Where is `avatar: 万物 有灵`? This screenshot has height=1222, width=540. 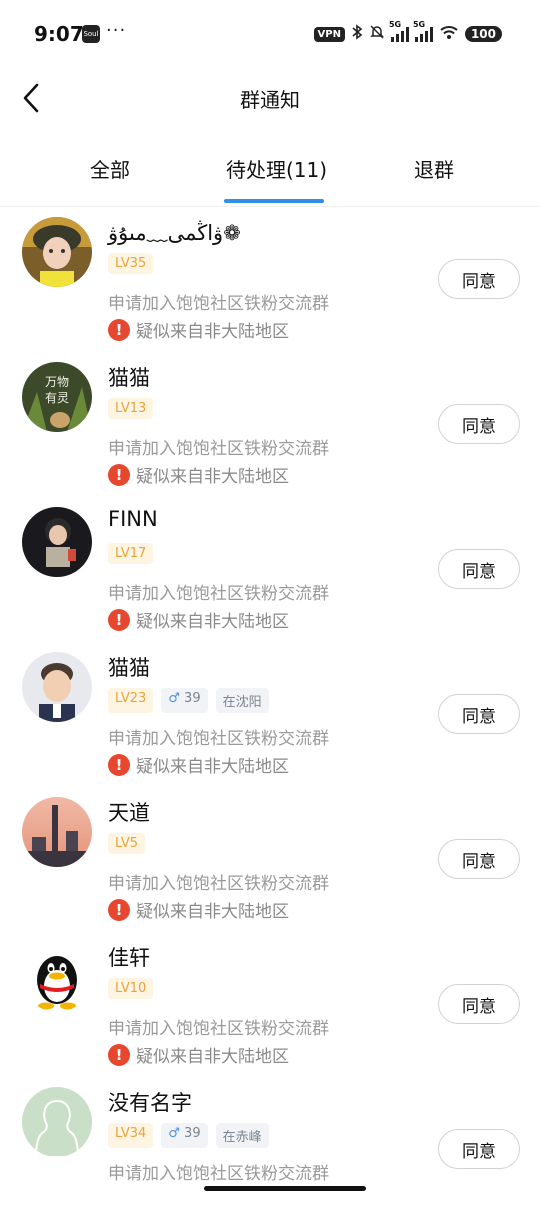 avatar: 万物 有灵 is located at coordinates (57, 397).